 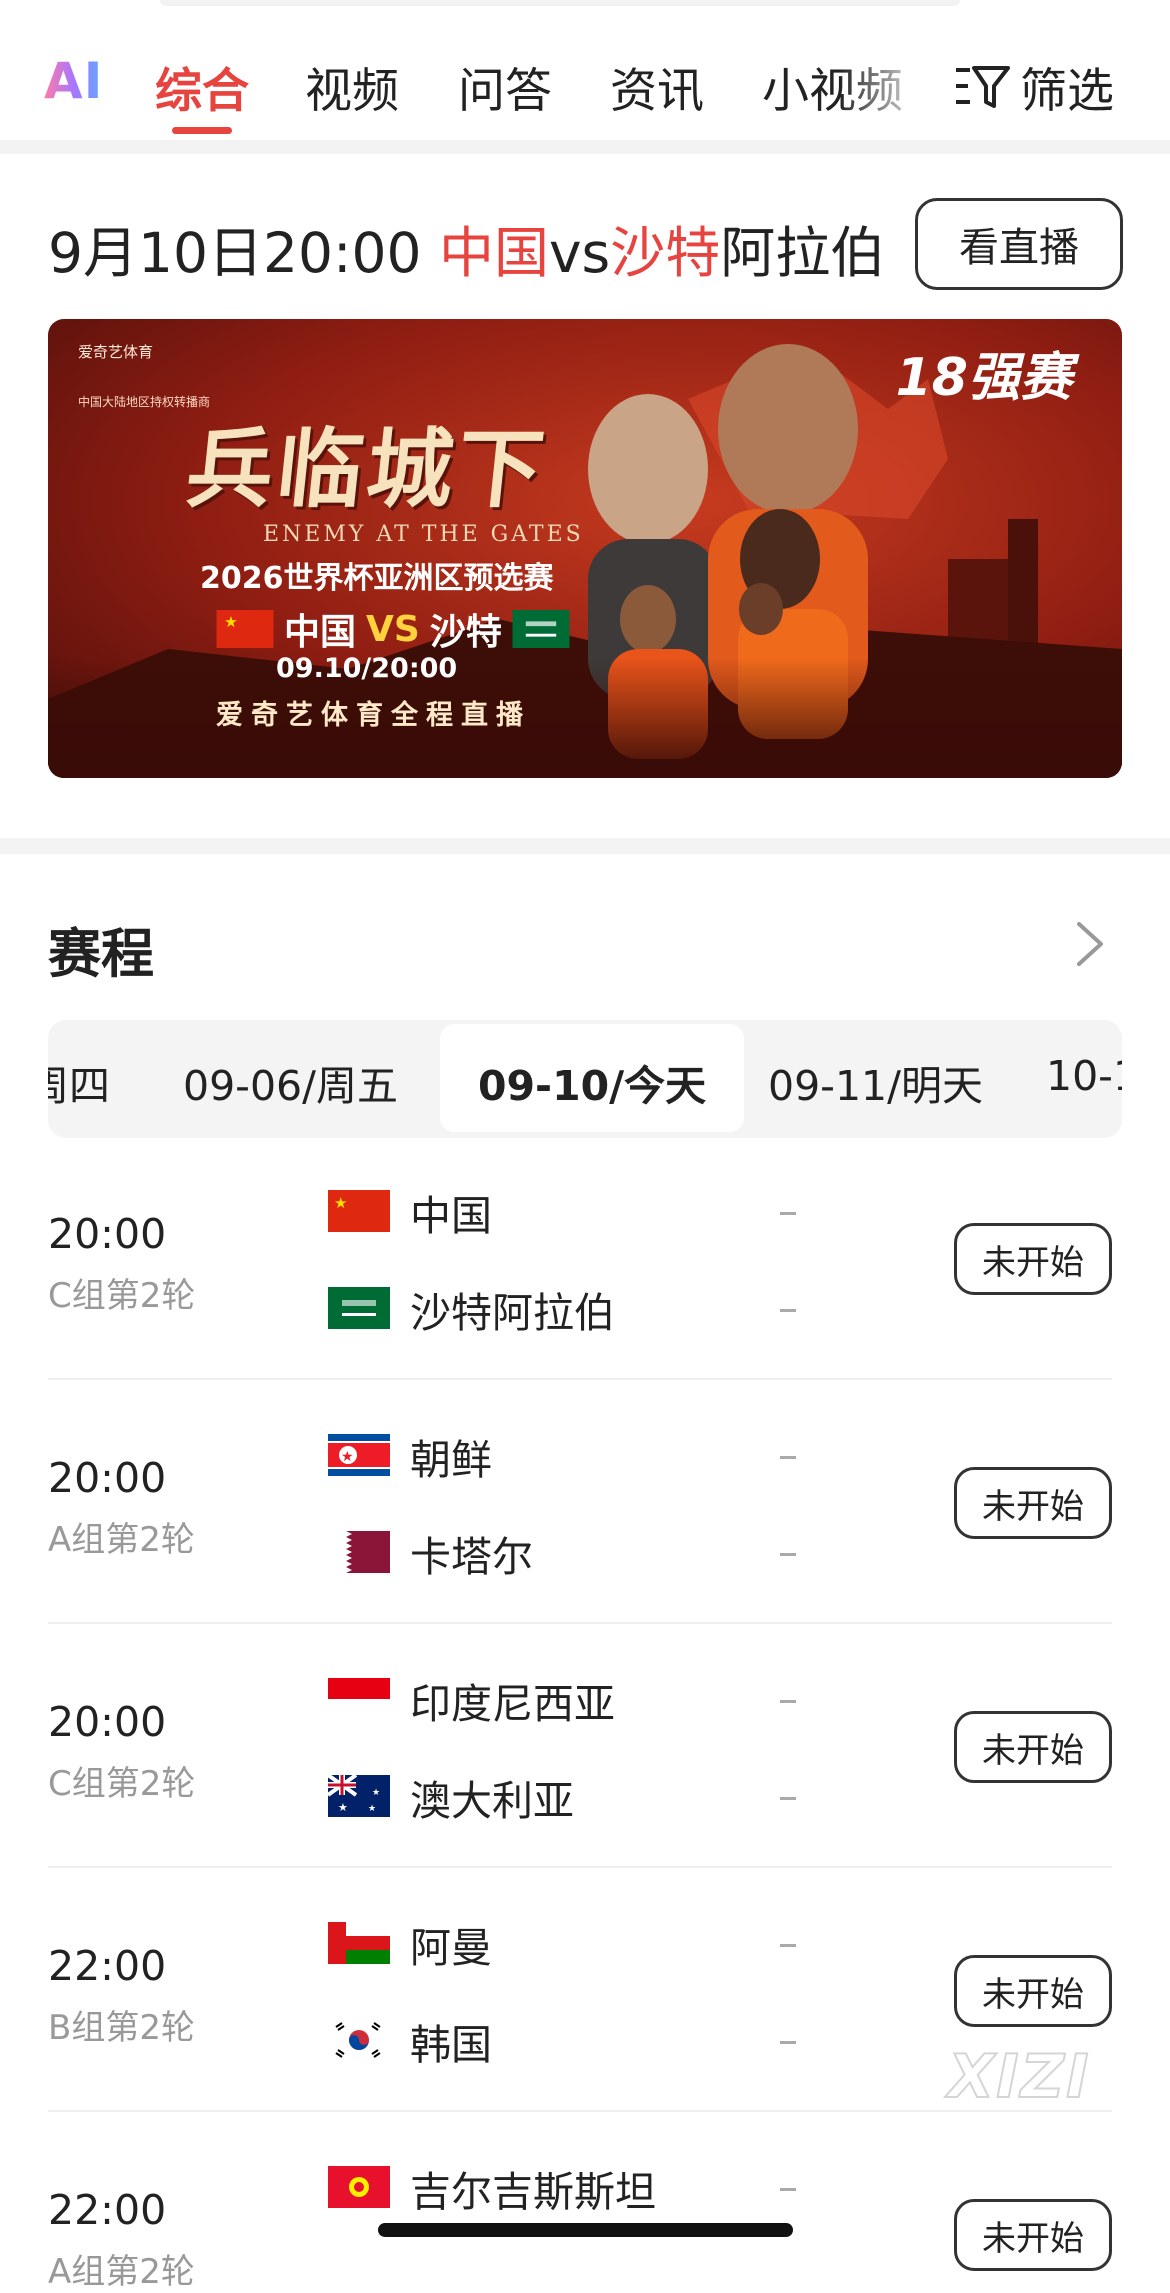 I want to click on date-selector: 周四 09-06/周五 09-10/今天 09-11/明天 10-1, so click(x=585, y=1079).